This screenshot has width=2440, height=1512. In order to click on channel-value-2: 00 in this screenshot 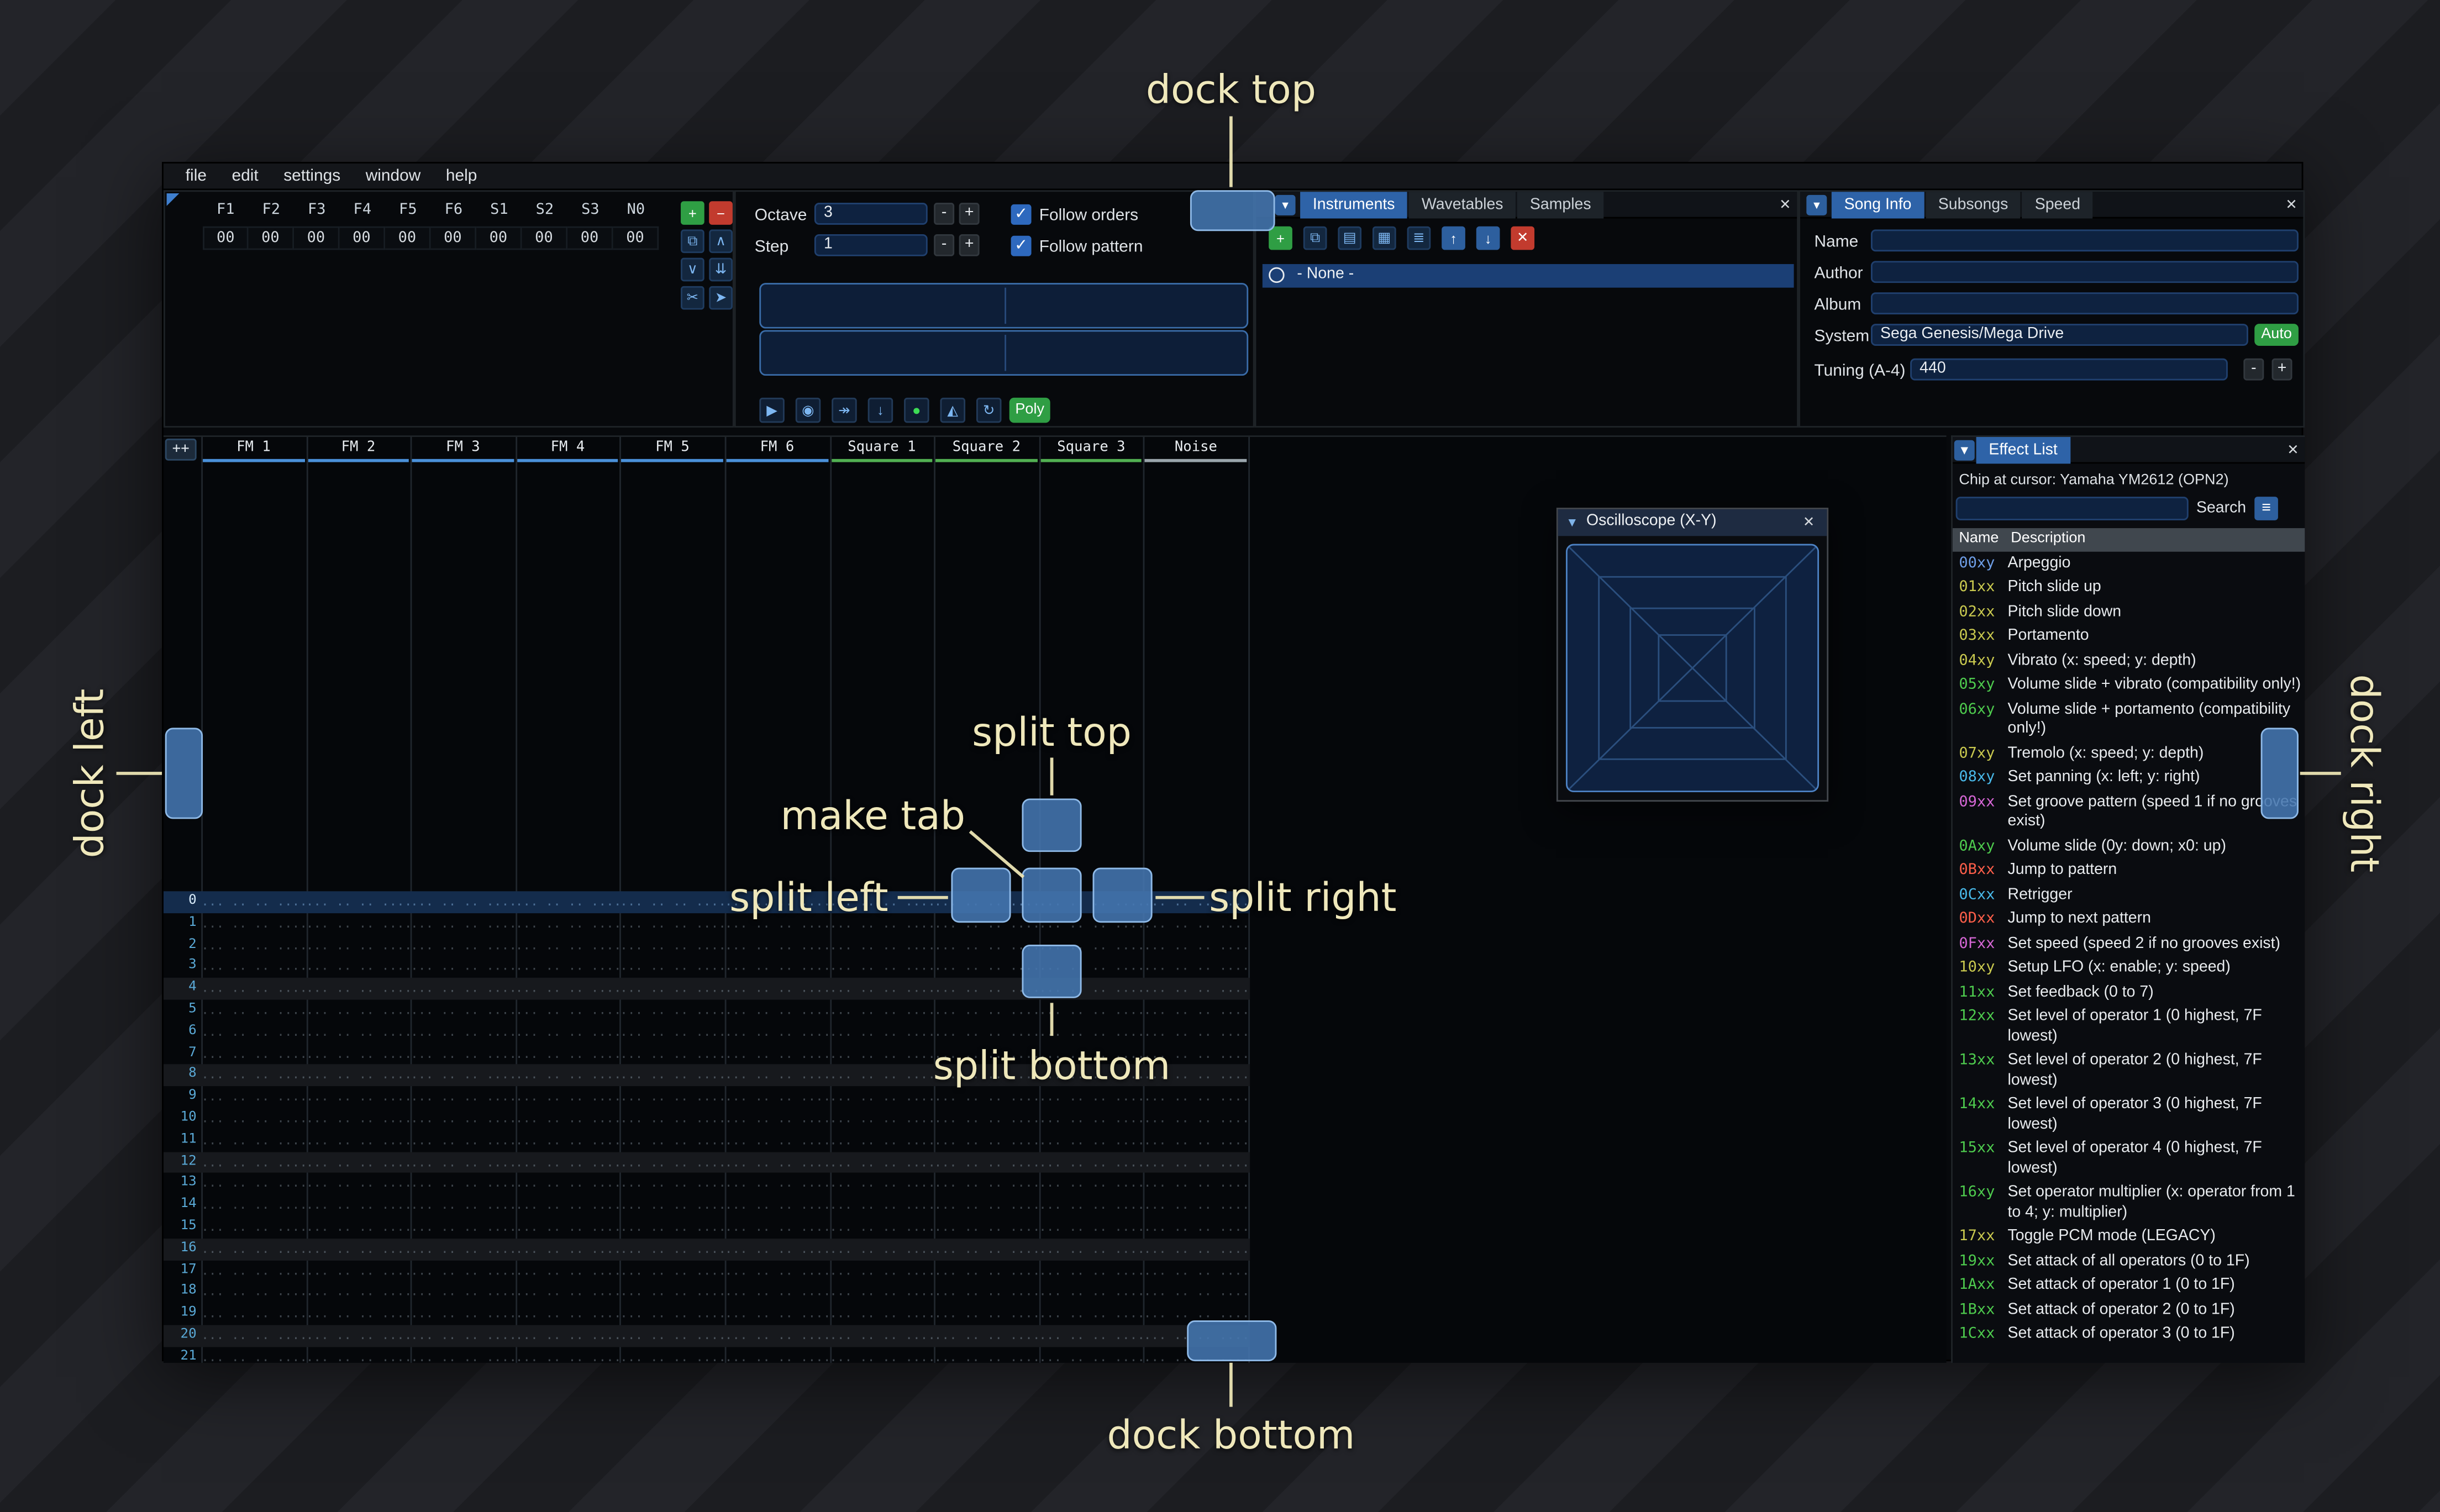, I will do `click(317, 238)`.